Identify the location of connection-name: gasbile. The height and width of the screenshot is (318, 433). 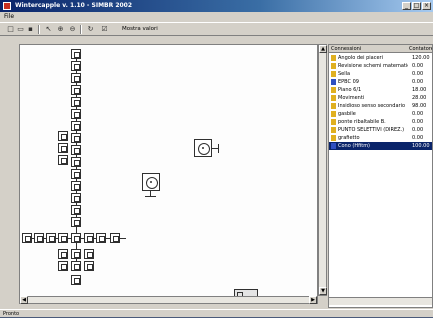
(347, 114).